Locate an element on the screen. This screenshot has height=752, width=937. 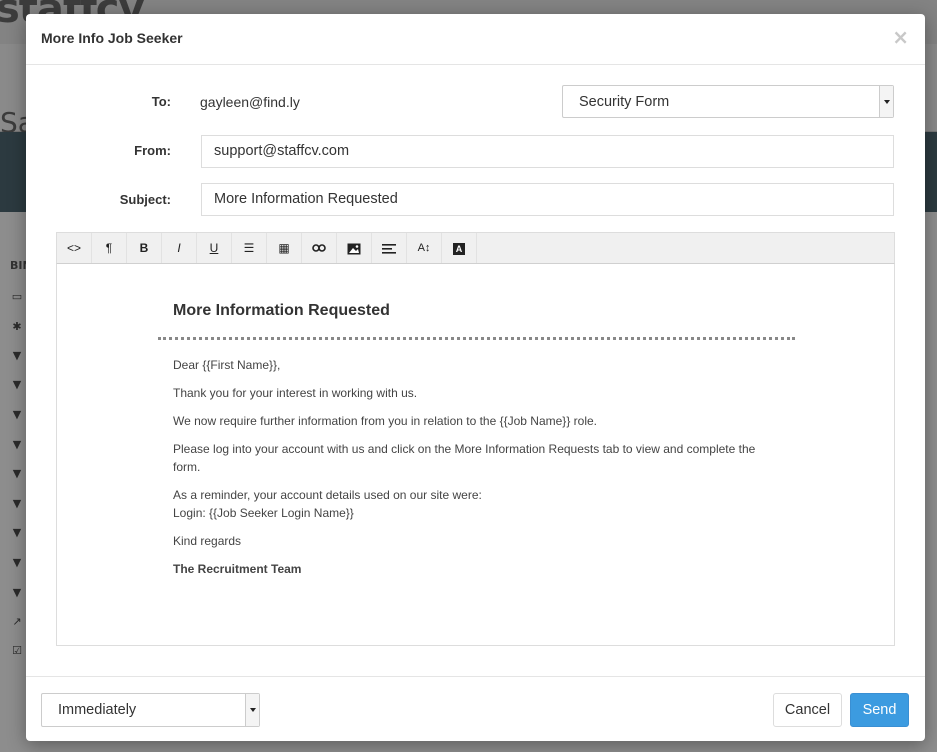
code-view-icon: <> is located at coordinates (74, 248).